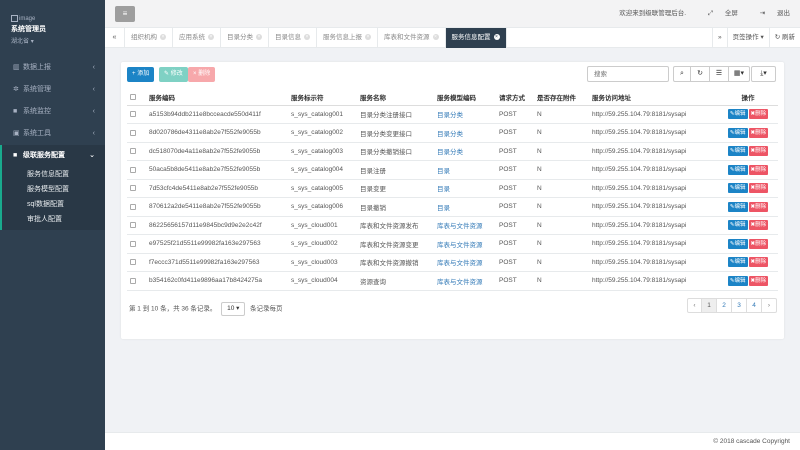 The image size is (800, 450). What do you see at coordinates (52, 134) in the screenshot?
I see `sidebar-item-system-tools: ▣ 系统工具 ‹` at bounding box center [52, 134].